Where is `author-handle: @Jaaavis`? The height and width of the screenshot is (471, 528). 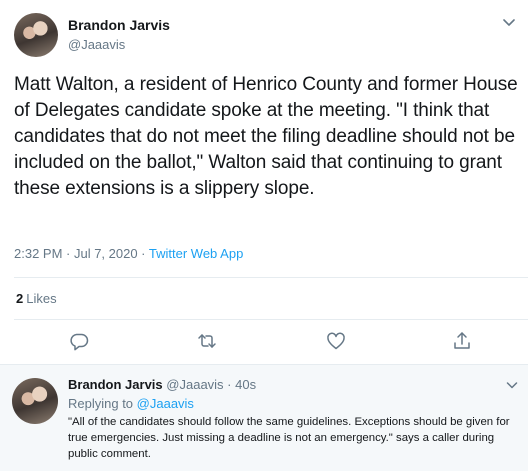 author-handle: @Jaaavis is located at coordinates (119, 45).